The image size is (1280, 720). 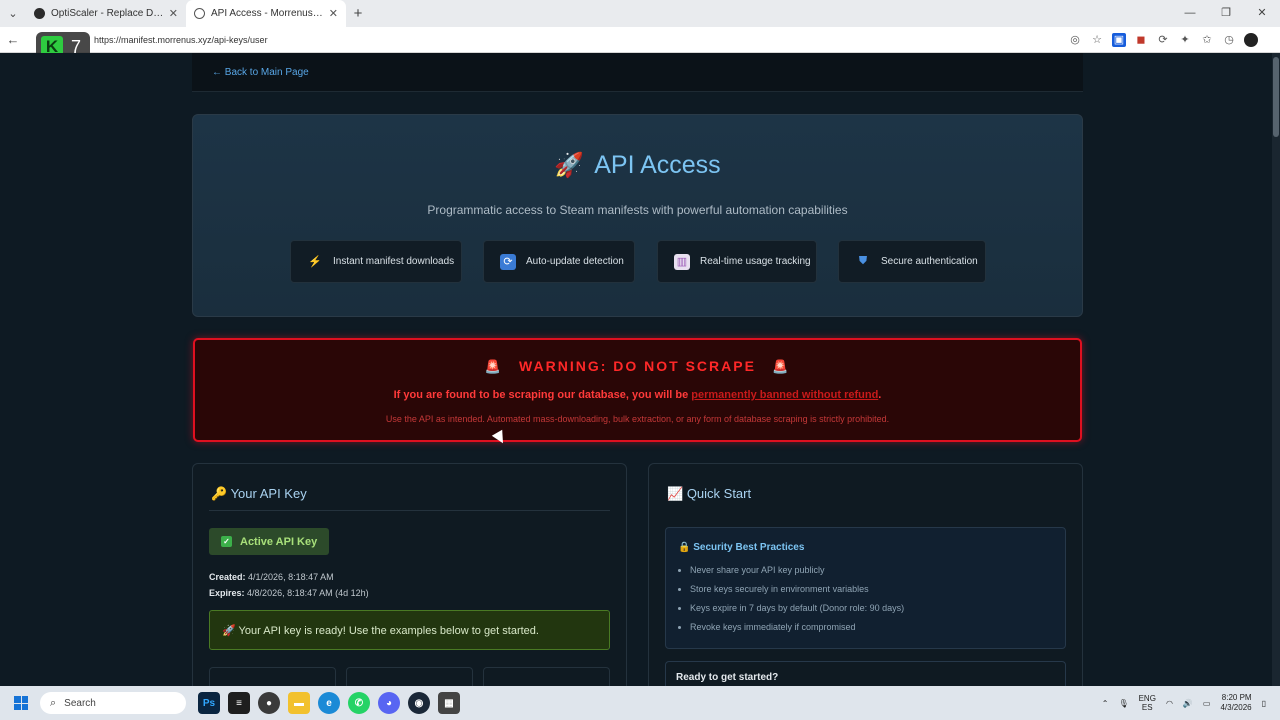 I want to click on tab-title: API Access - Morrenus Games Ma, so click(x=268, y=13).